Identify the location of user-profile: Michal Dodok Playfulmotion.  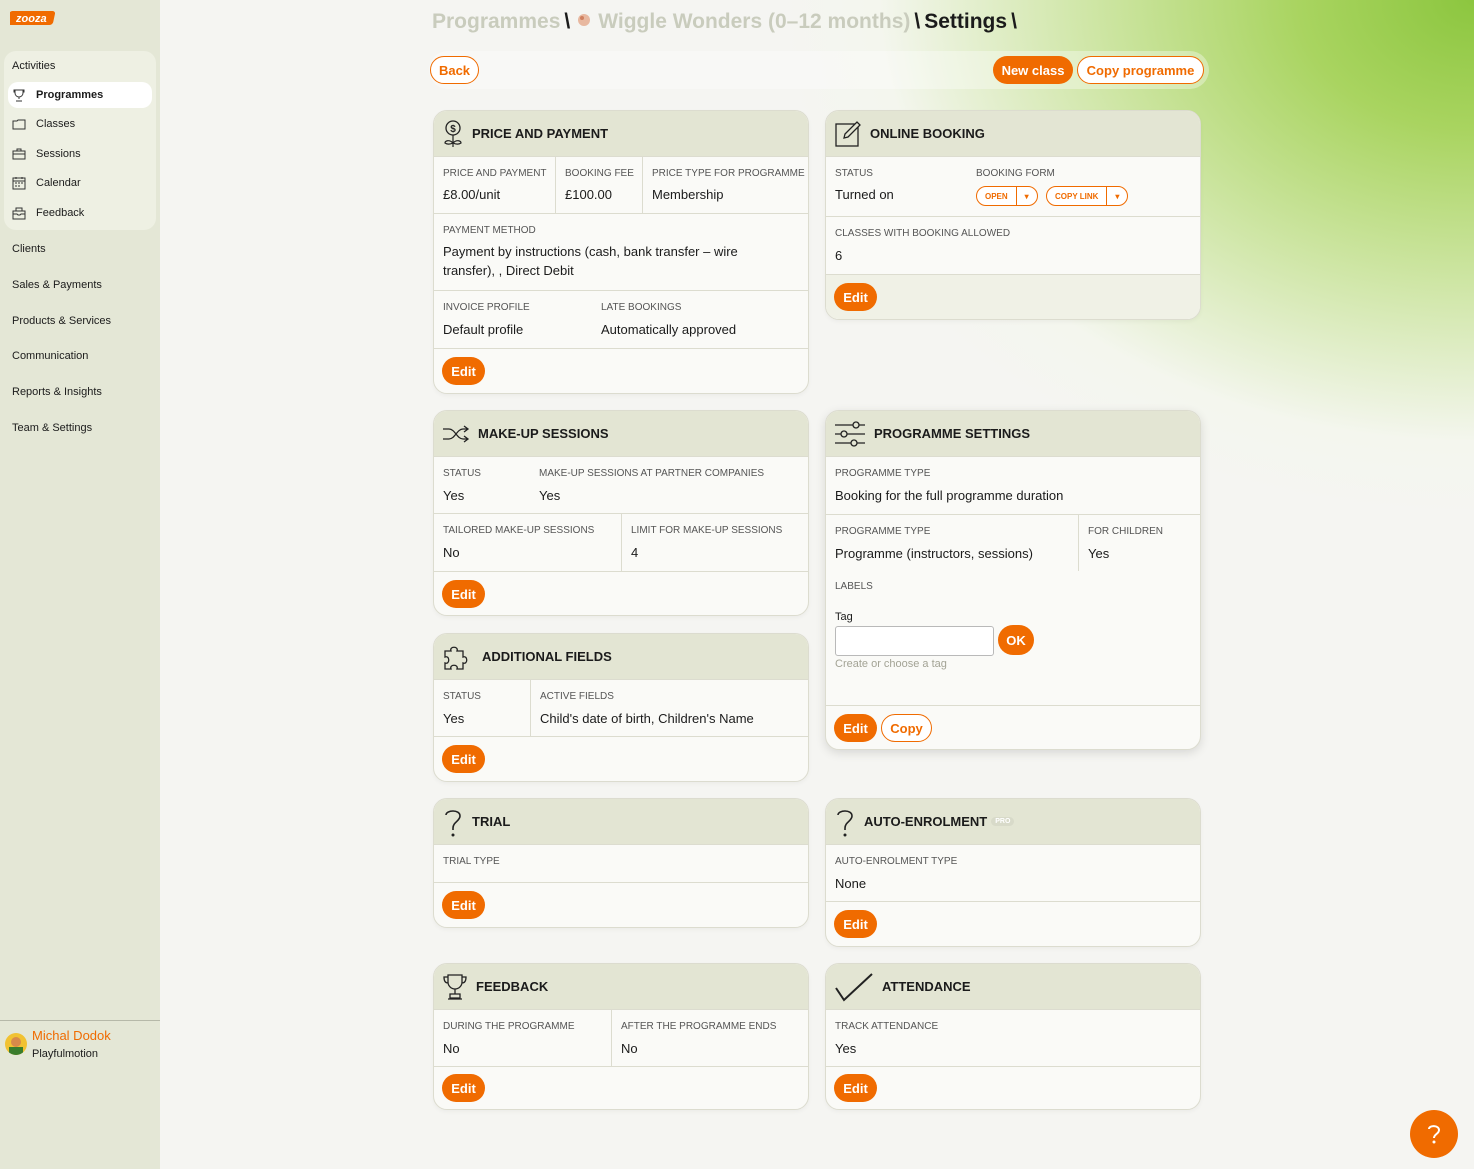
(80, 1050).